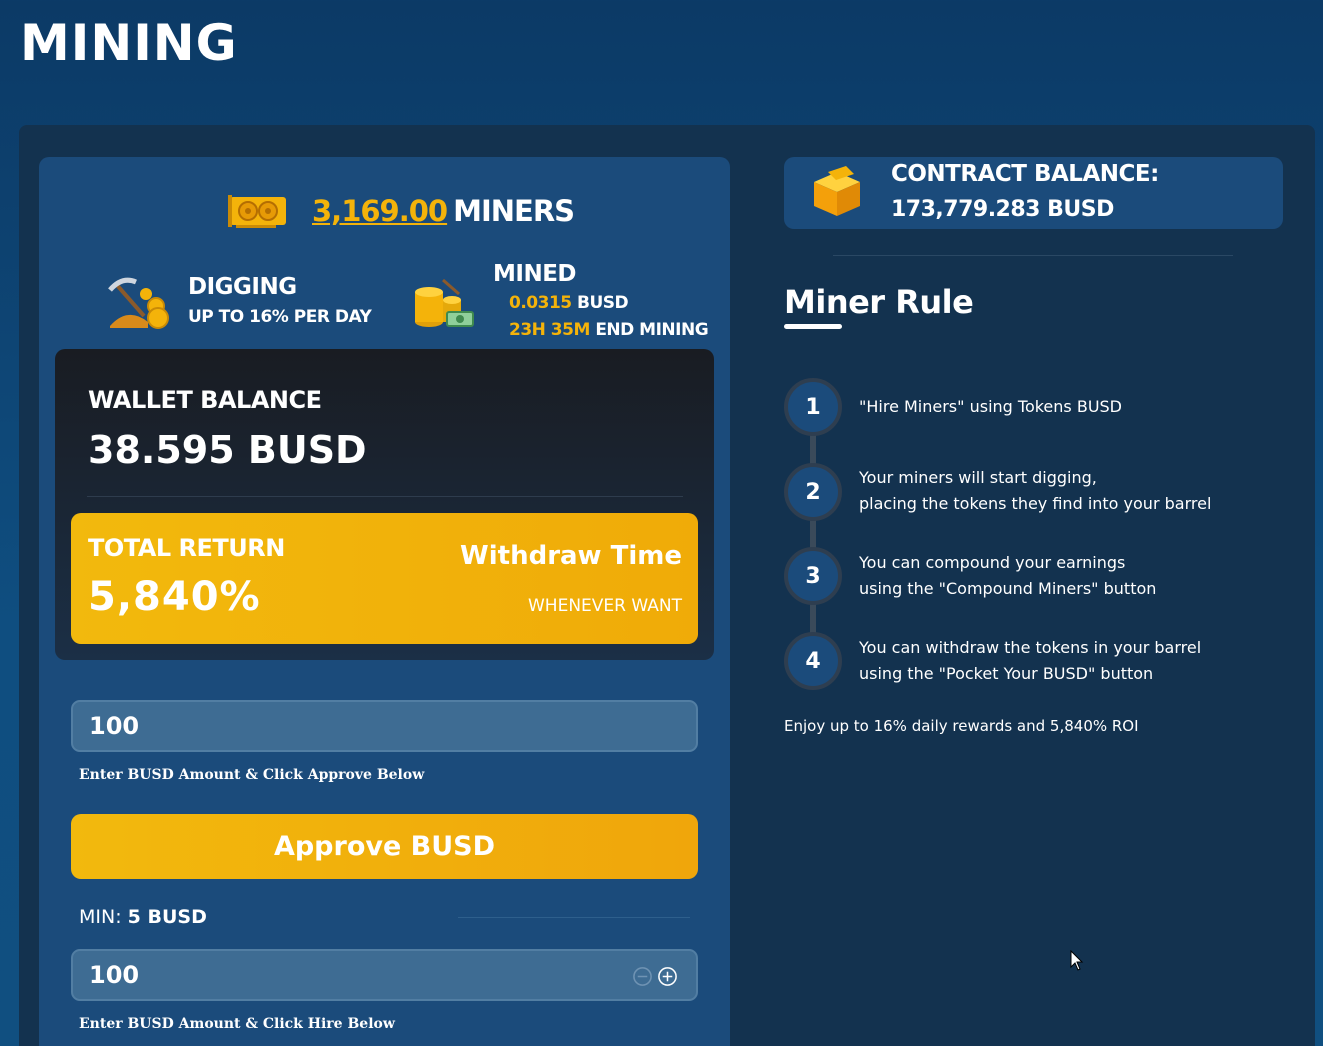  I want to click on mined-amount: 0.0315 BUSD, so click(569, 303).